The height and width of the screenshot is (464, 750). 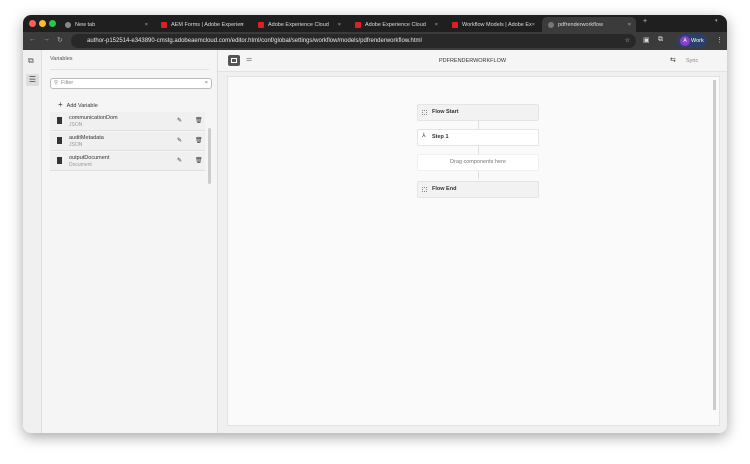 What do you see at coordinates (478, 137) in the screenshot?
I see `step-node: ⅄ Step 1` at bounding box center [478, 137].